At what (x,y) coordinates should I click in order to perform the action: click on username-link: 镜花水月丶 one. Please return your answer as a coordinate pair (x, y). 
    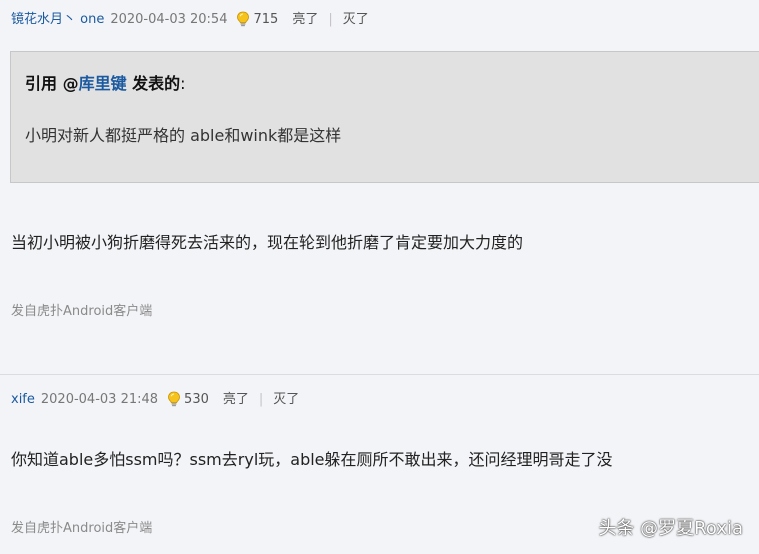
    Looking at the image, I should click on (57, 20).